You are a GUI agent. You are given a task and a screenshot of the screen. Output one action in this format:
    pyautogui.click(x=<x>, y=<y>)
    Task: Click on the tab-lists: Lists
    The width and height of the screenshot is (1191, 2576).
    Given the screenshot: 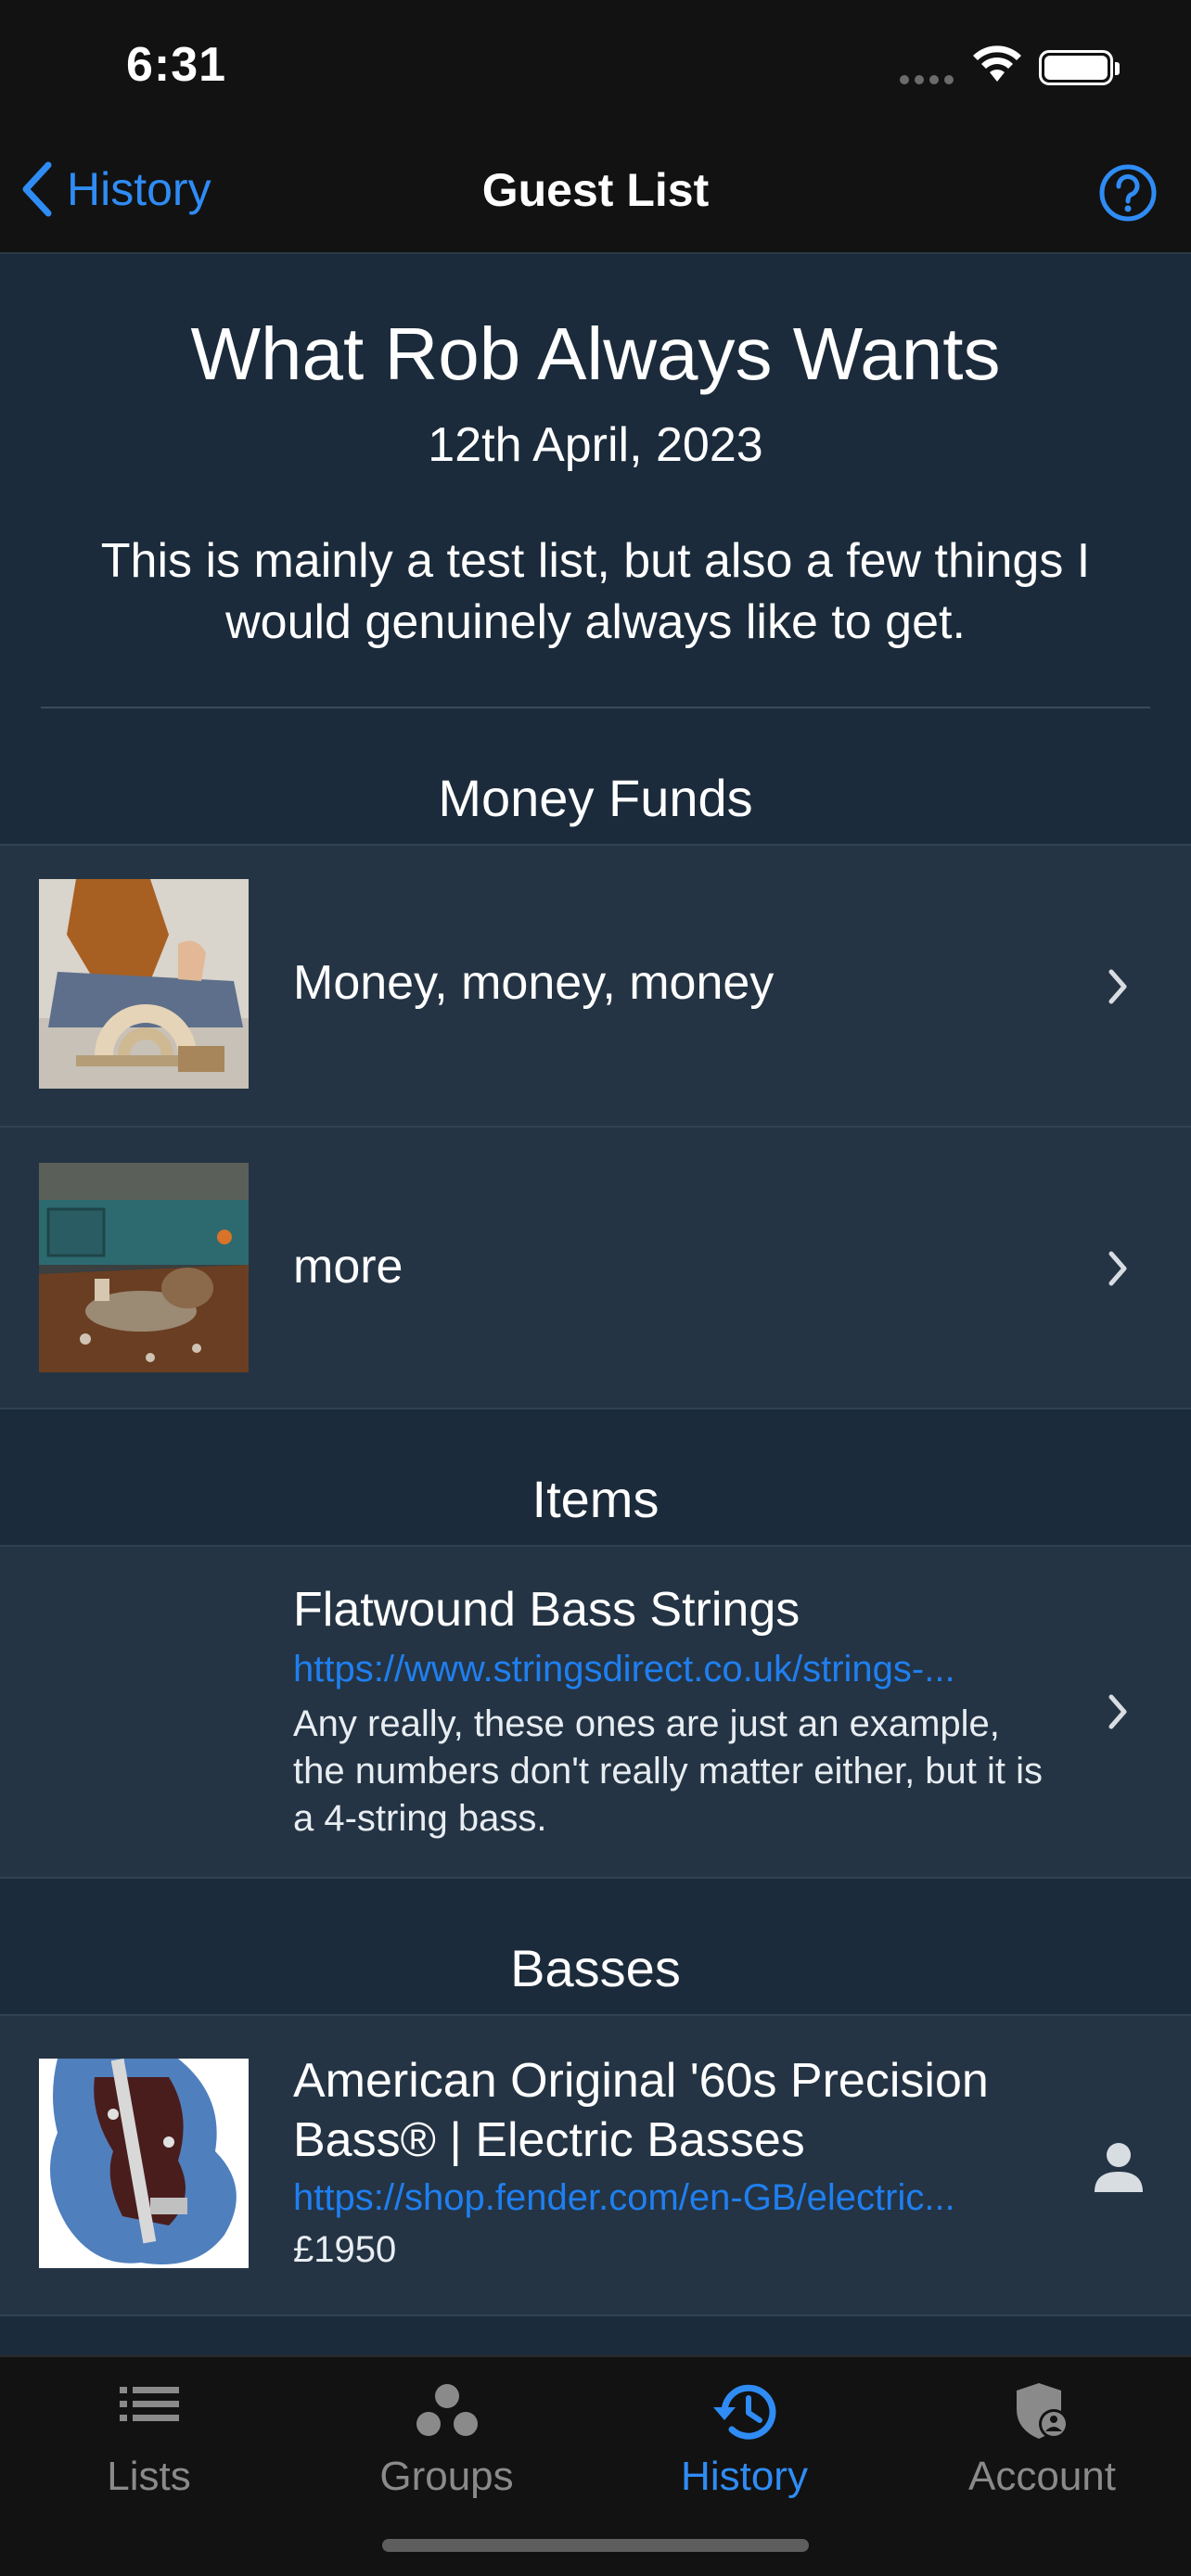 What is the action you would take?
    pyautogui.click(x=149, y=2440)
    